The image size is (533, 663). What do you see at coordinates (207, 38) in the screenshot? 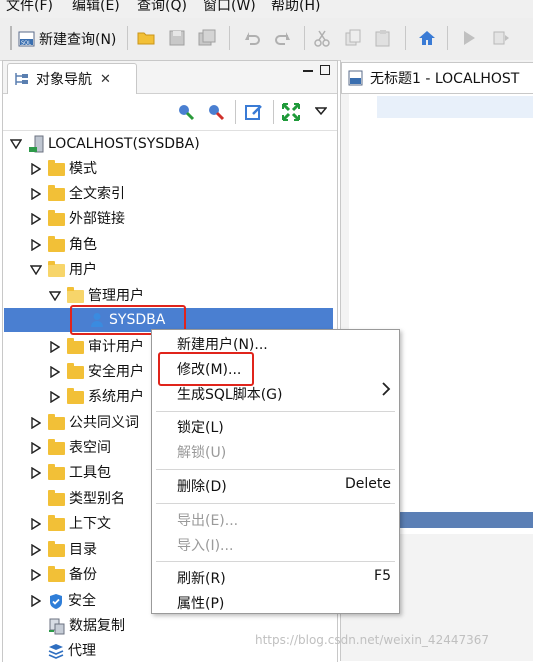
I see `save-all-icon` at bounding box center [207, 38].